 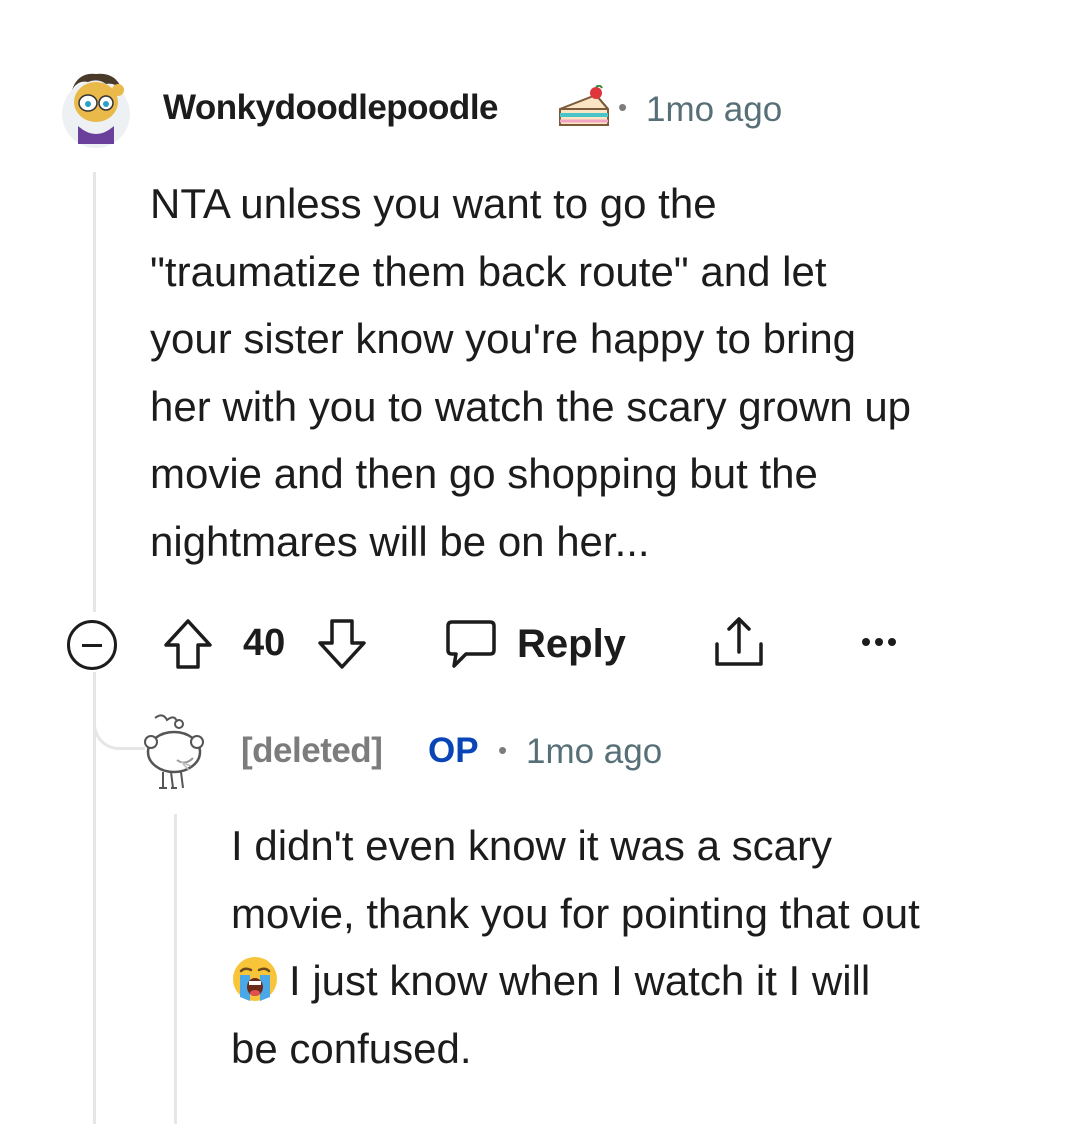 I want to click on username: Wonkydoodlepoodle, so click(x=331, y=108).